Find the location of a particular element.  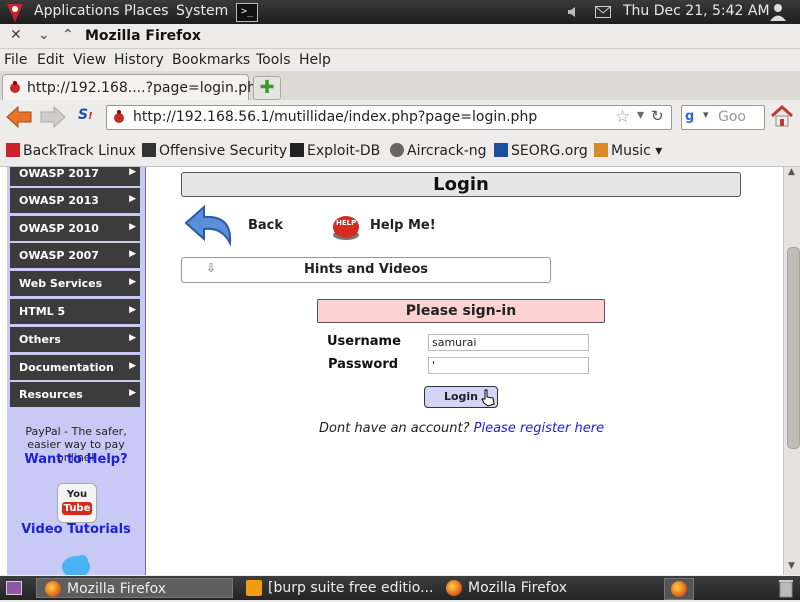

clock: Thu Dec 21, 5:42 AM is located at coordinates (696, 11).